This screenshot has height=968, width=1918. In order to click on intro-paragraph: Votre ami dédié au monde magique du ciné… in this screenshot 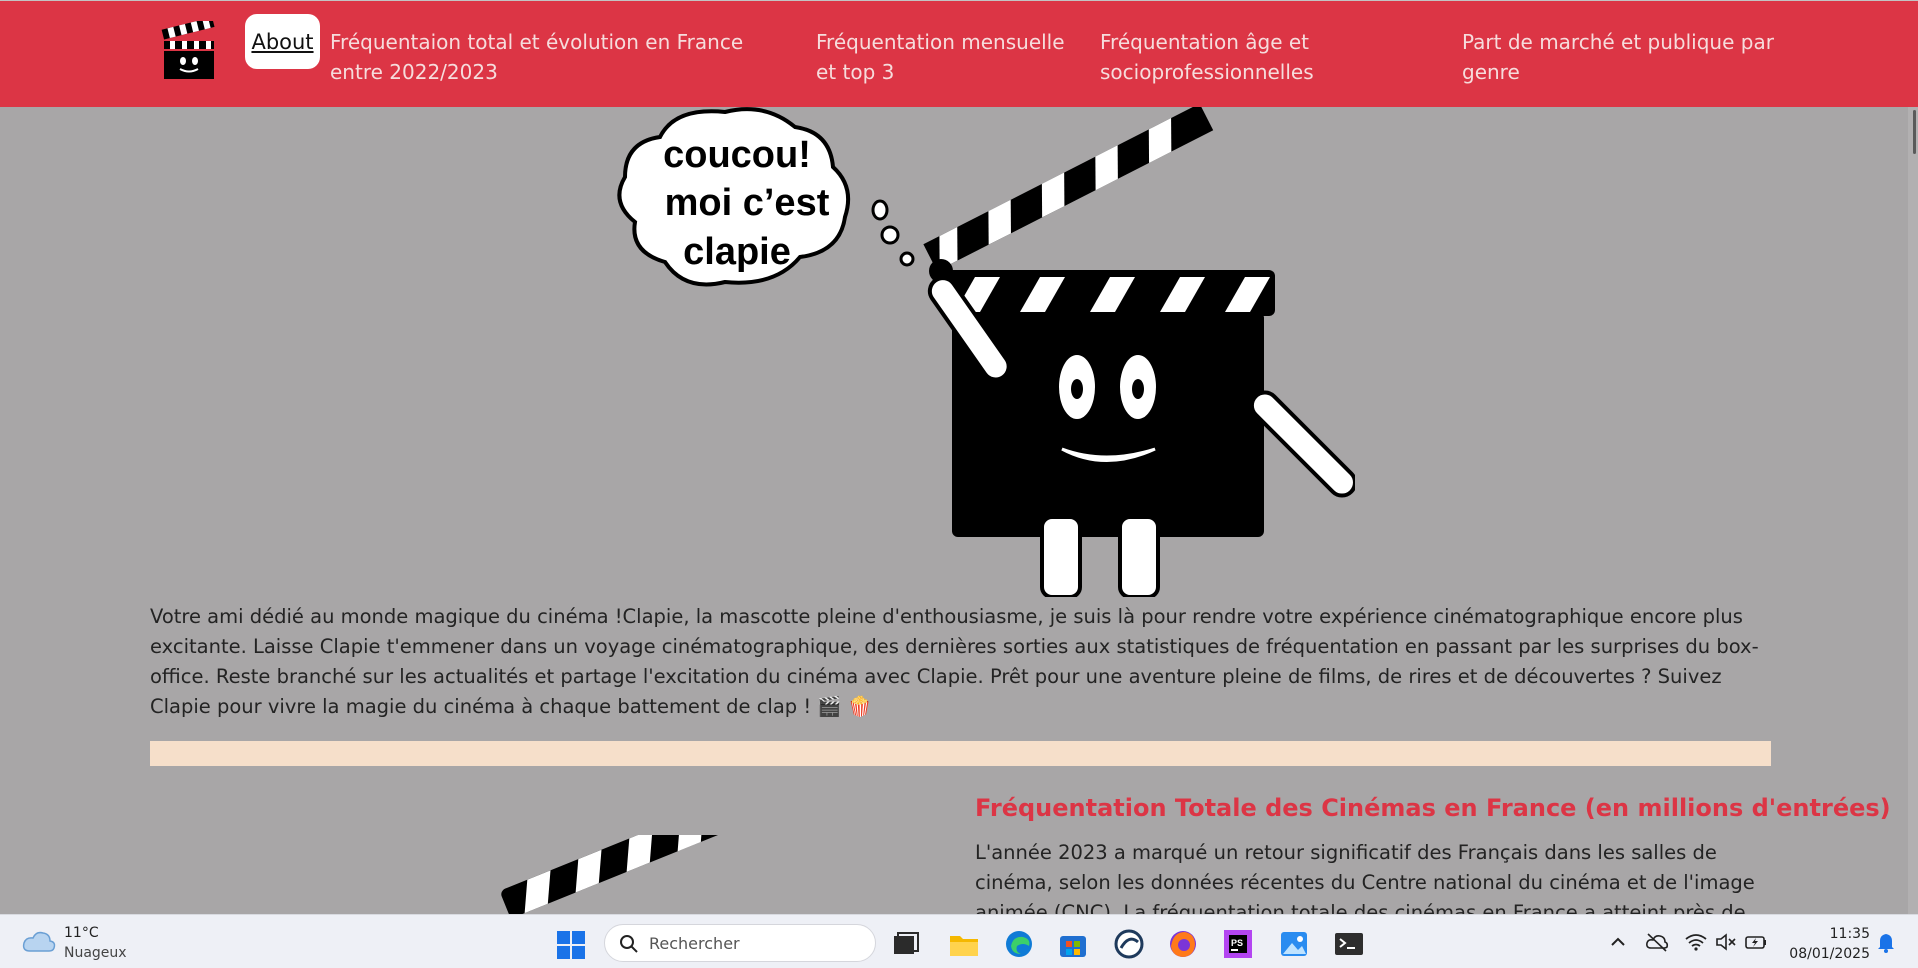, I will do `click(954, 661)`.